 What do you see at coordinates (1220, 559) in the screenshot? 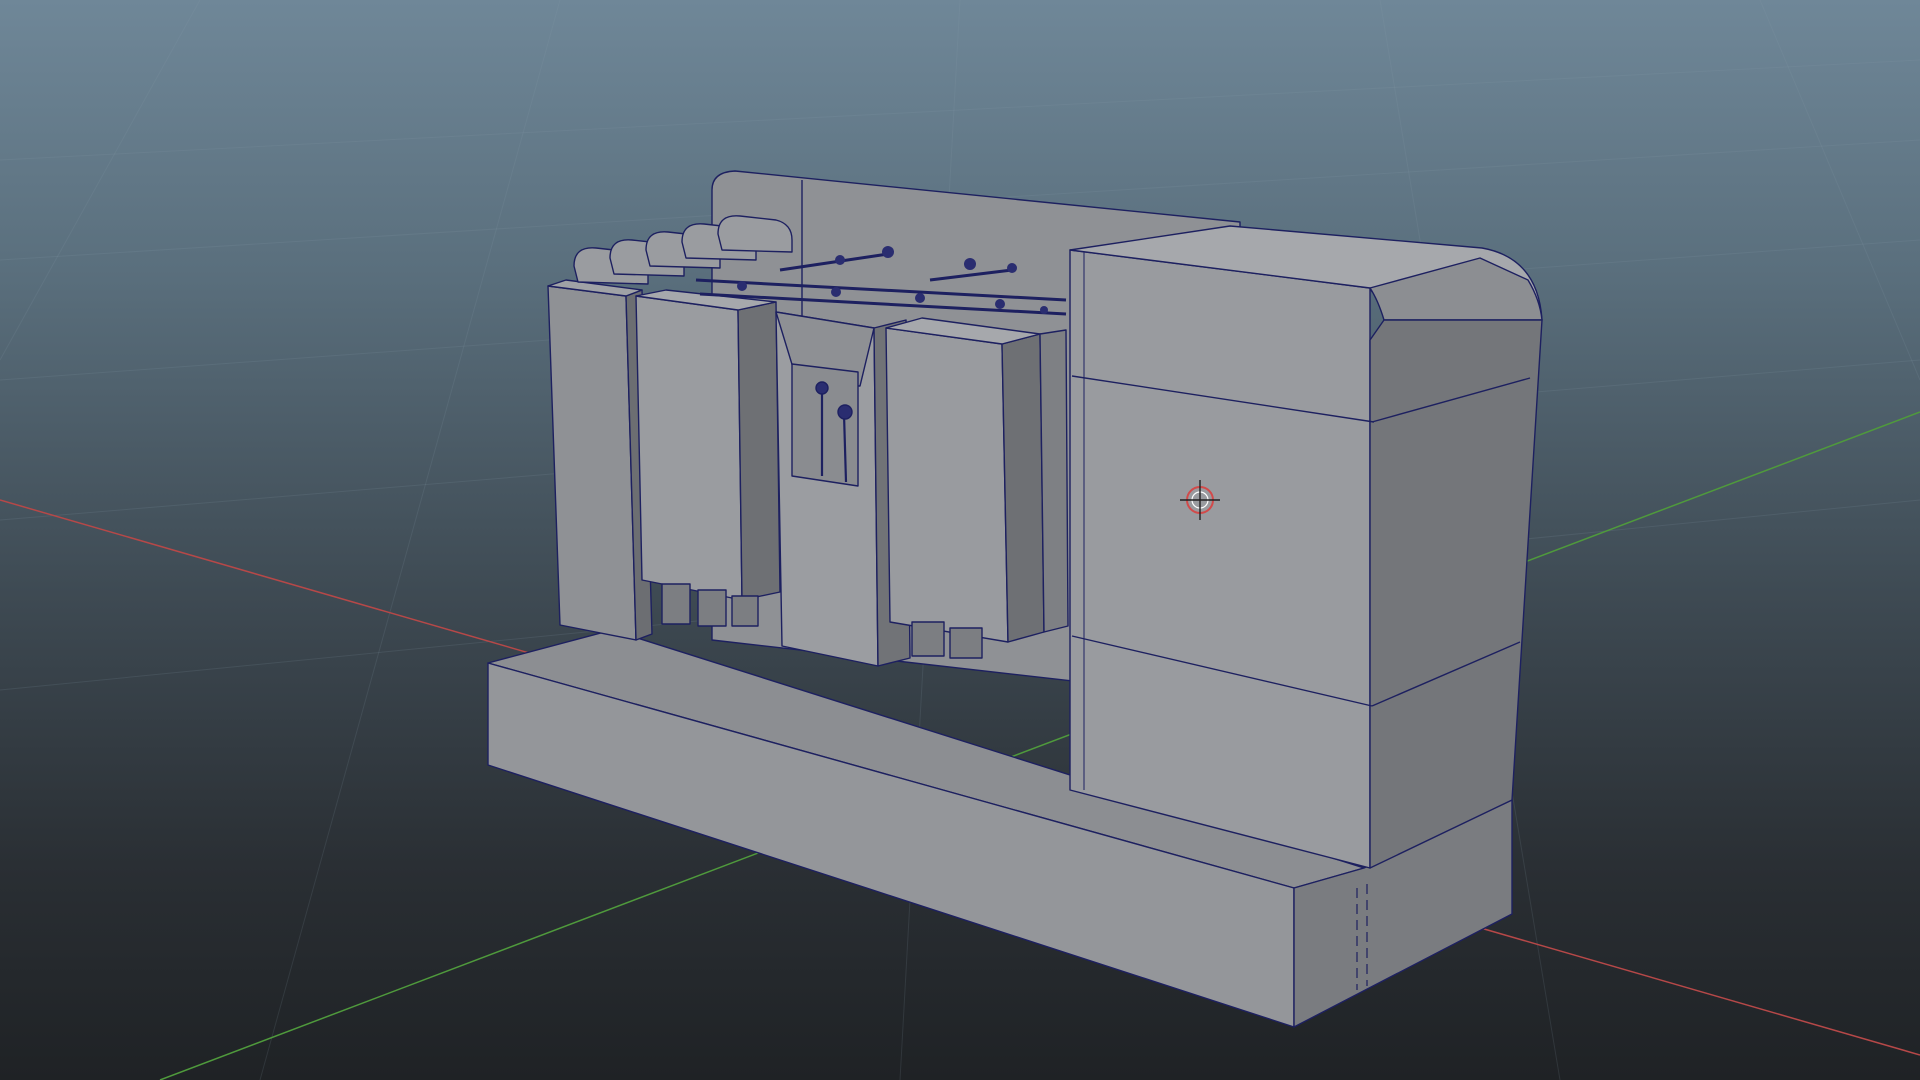
I see `cabinet-front-face` at bounding box center [1220, 559].